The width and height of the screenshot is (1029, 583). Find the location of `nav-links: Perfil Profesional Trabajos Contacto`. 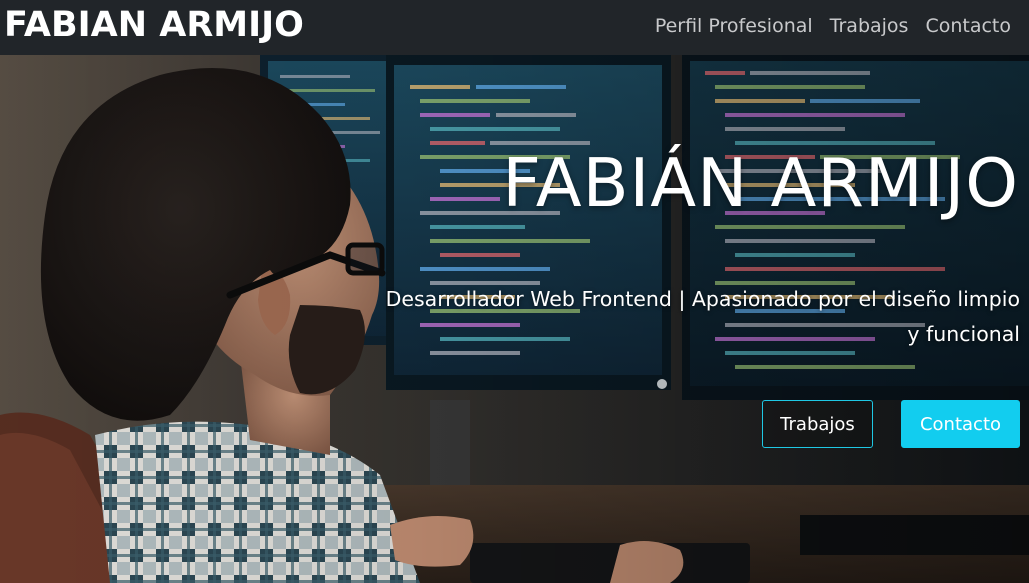

nav-links: Perfil Profesional Trabajos Contacto is located at coordinates (833, 26).